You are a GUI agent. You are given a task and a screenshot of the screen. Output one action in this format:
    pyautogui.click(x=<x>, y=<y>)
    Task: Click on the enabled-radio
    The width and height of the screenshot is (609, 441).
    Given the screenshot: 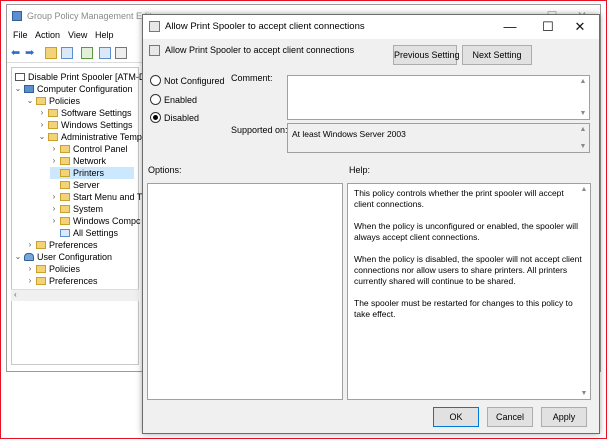 What is the action you would take?
    pyautogui.click(x=155, y=99)
    